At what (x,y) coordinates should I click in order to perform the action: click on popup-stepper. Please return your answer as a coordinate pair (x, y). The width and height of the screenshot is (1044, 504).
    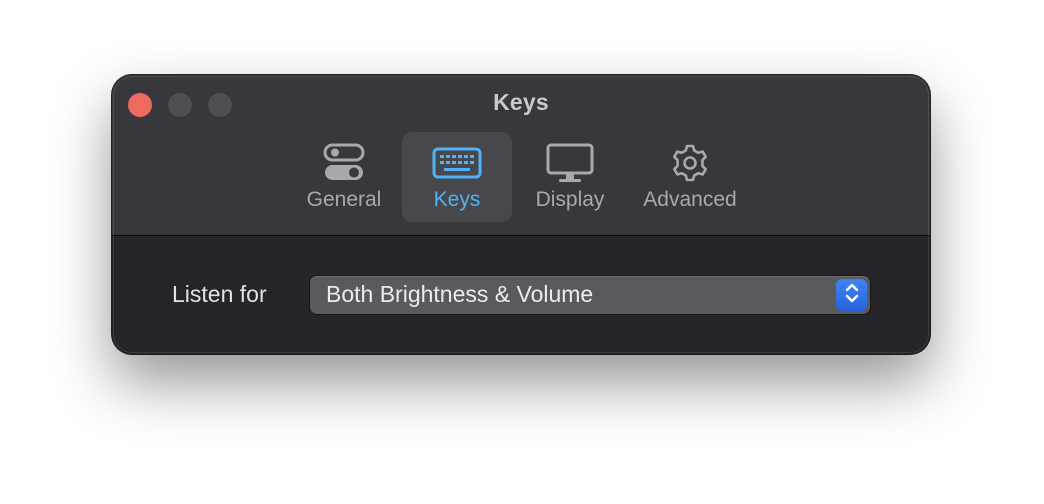
    Looking at the image, I should click on (851, 295).